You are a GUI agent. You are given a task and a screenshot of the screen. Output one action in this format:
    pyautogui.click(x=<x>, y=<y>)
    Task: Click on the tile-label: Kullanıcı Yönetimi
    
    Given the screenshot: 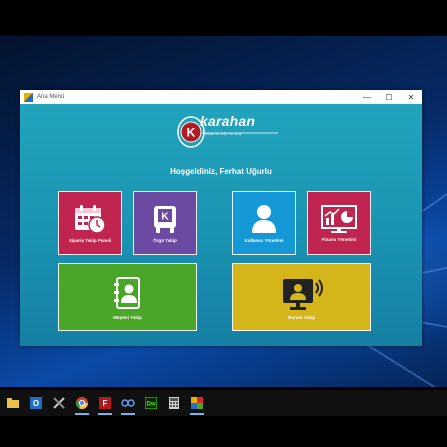 What is the action you would take?
    pyautogui.click(x=264, y=240)
    